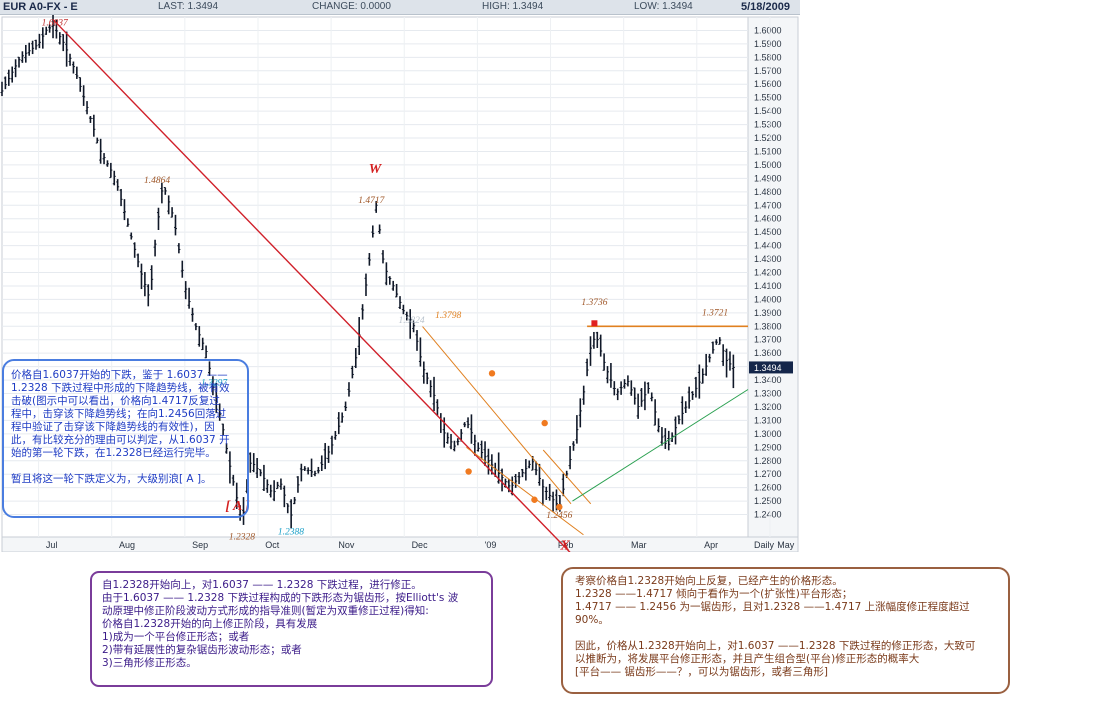  Describe the element at coordinates (768, 178) in the screenshot. I see `y-tick-label: 1.4900` at that location.